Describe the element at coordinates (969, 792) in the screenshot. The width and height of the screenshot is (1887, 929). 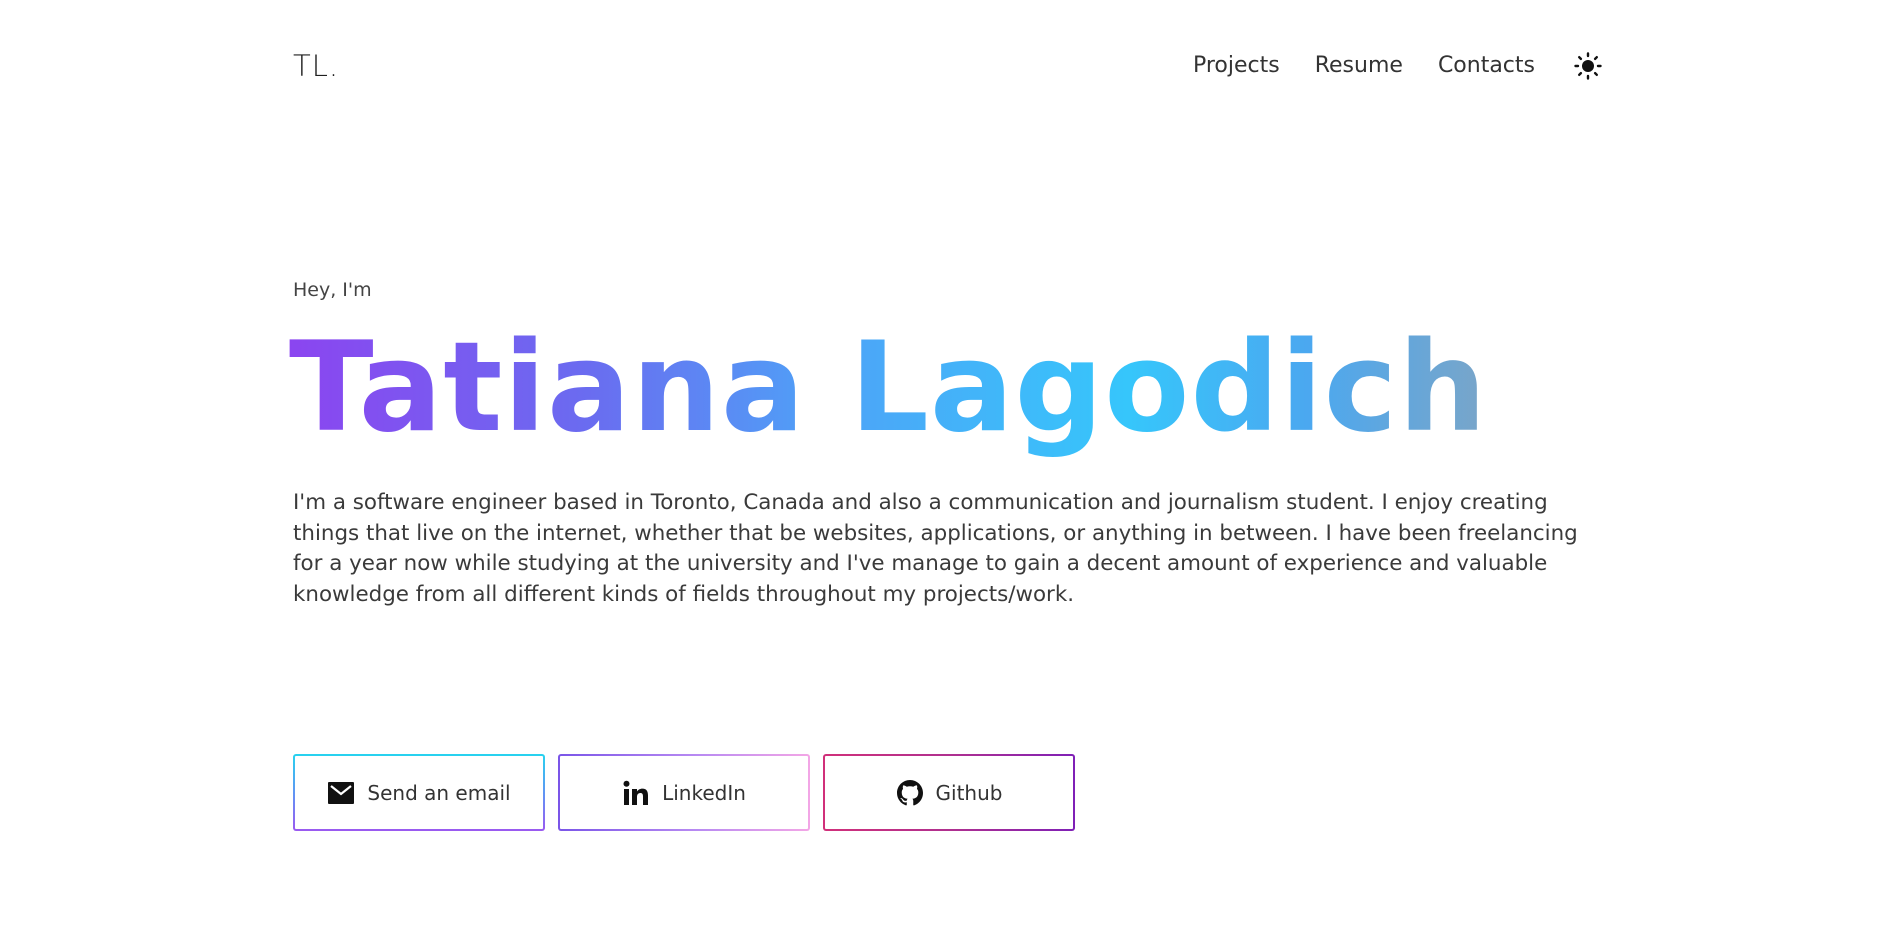
I see `github-label: Github` at that location.